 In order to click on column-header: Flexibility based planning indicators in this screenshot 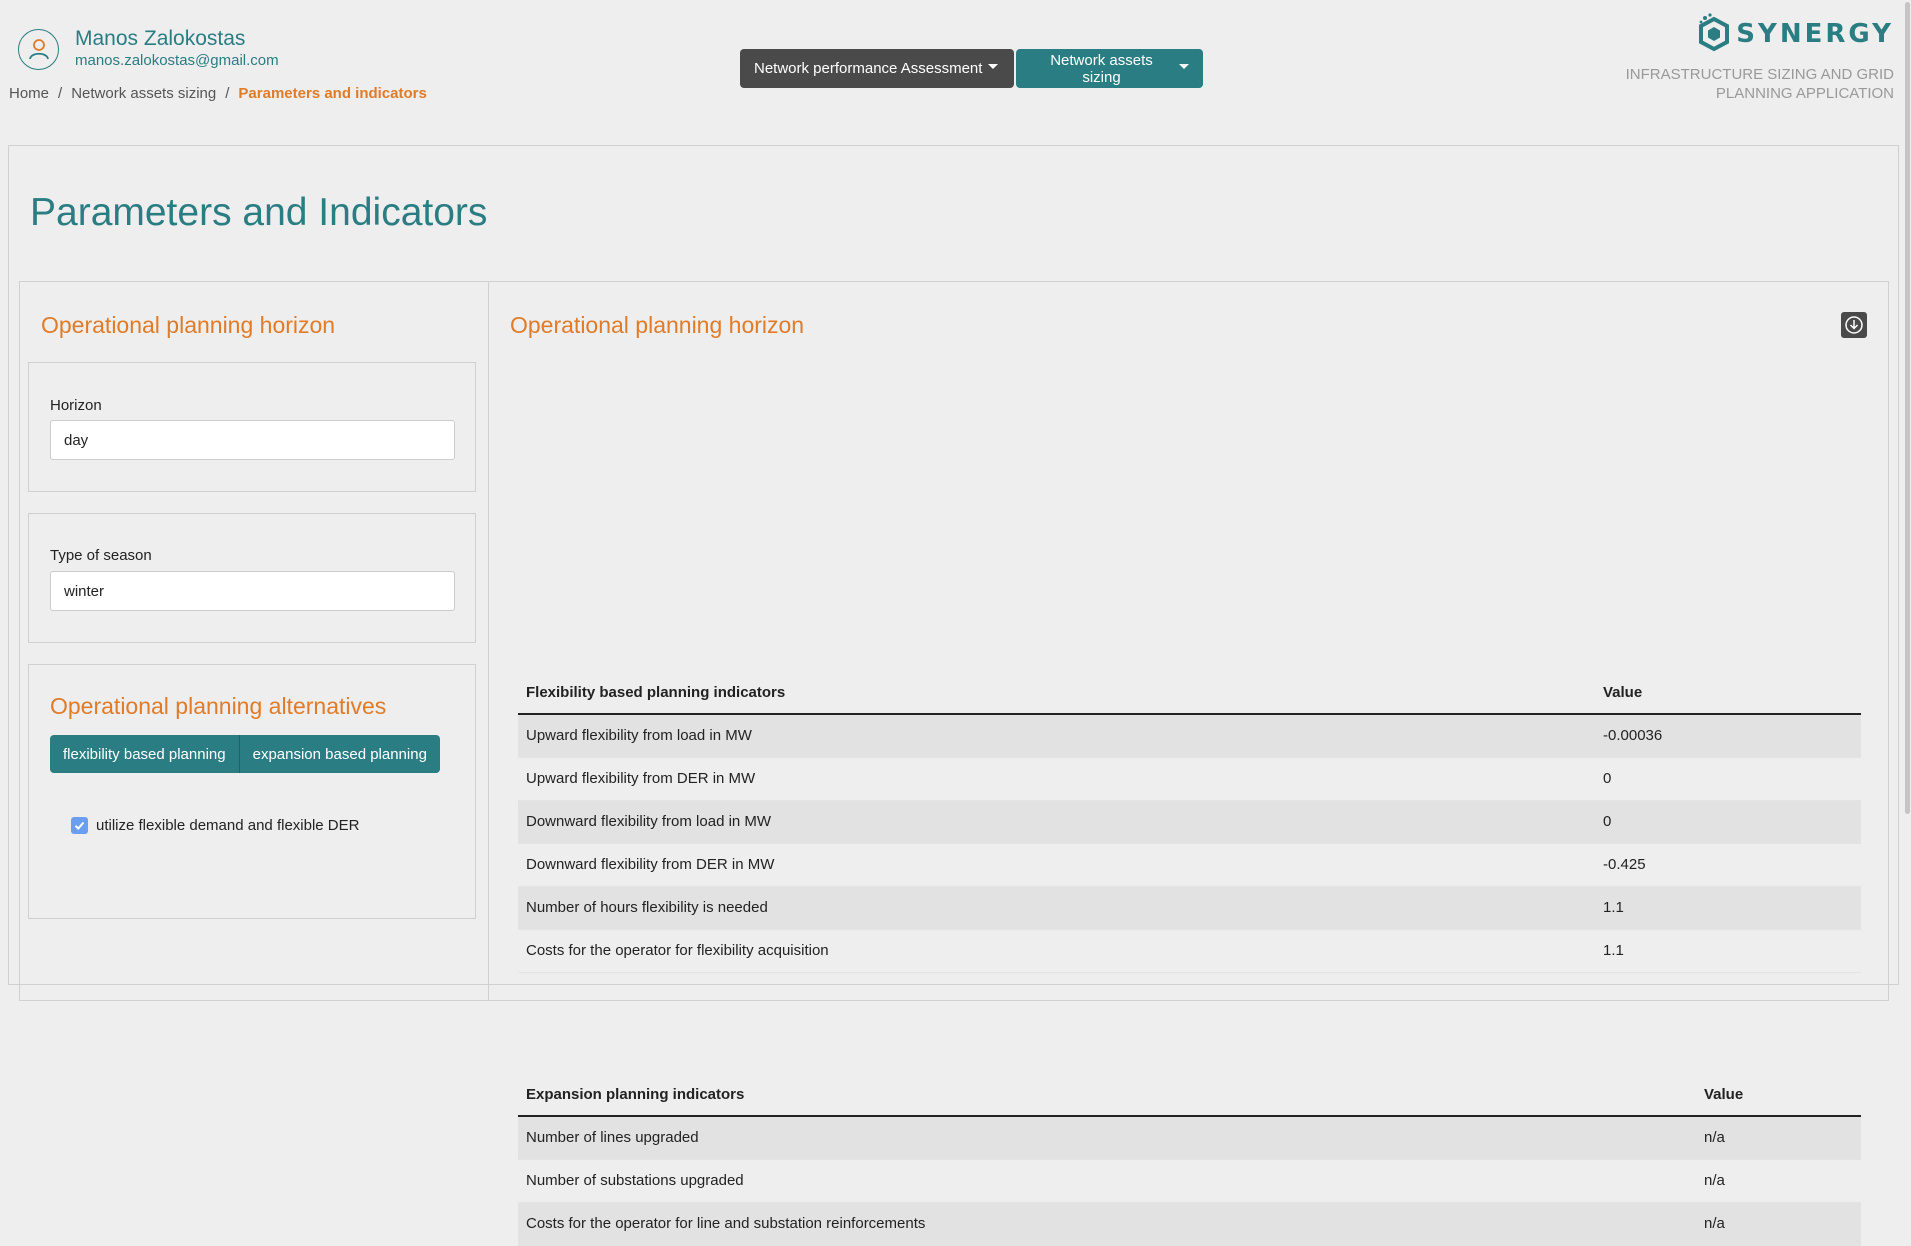, I will do `click(1056, 693)`.